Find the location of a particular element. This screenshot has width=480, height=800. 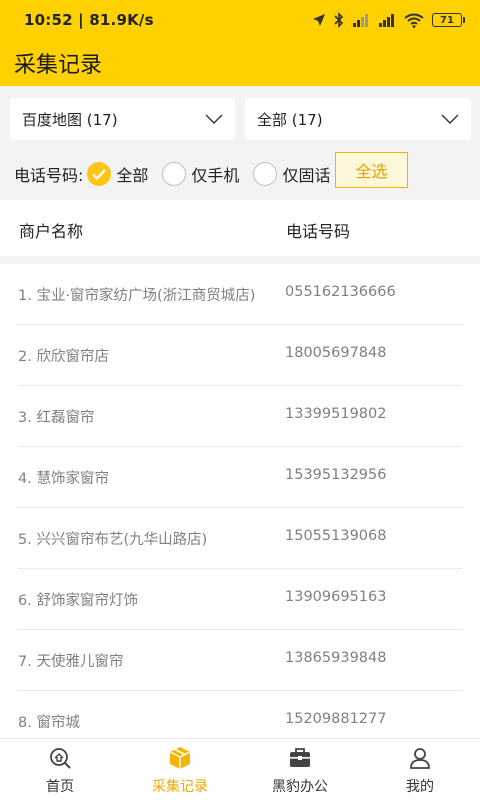

status-time-speed: 10:52 | 81.9K/s is located at coordinates (89, 20).